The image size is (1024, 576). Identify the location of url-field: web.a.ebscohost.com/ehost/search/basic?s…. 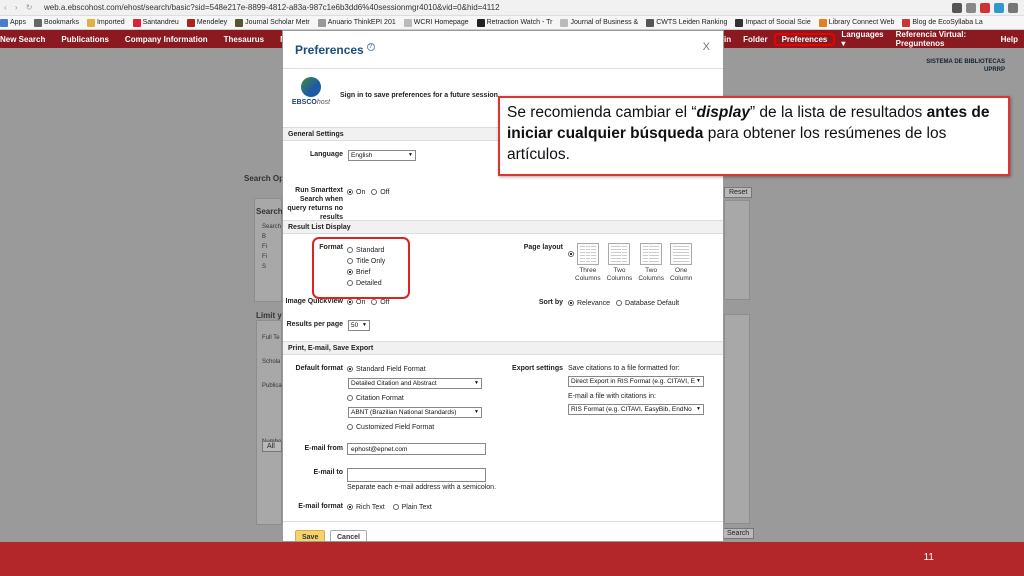
(498, 7).